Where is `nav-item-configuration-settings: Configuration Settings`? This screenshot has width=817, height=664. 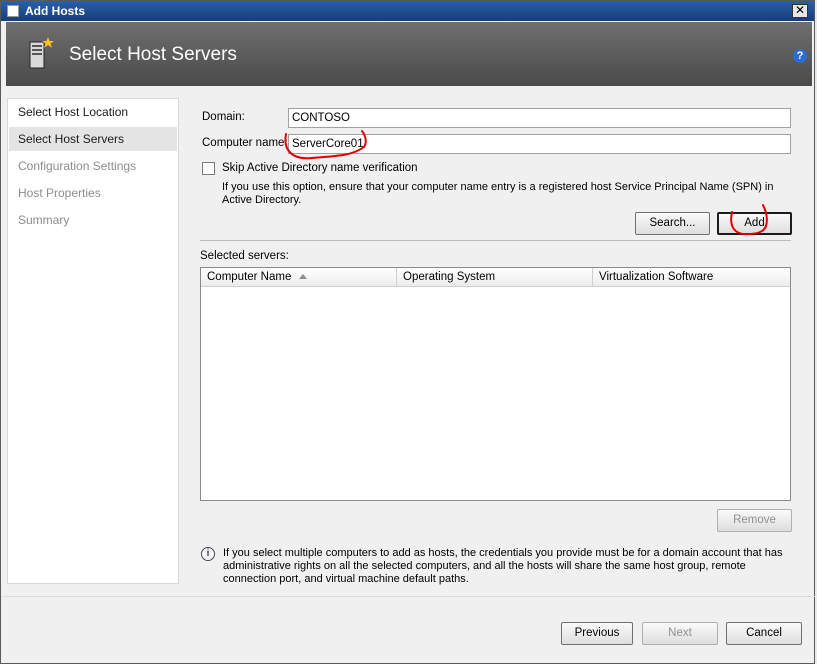 nav-item-configuration-settings: Configuration Settings is located at coordinates (77, 166).